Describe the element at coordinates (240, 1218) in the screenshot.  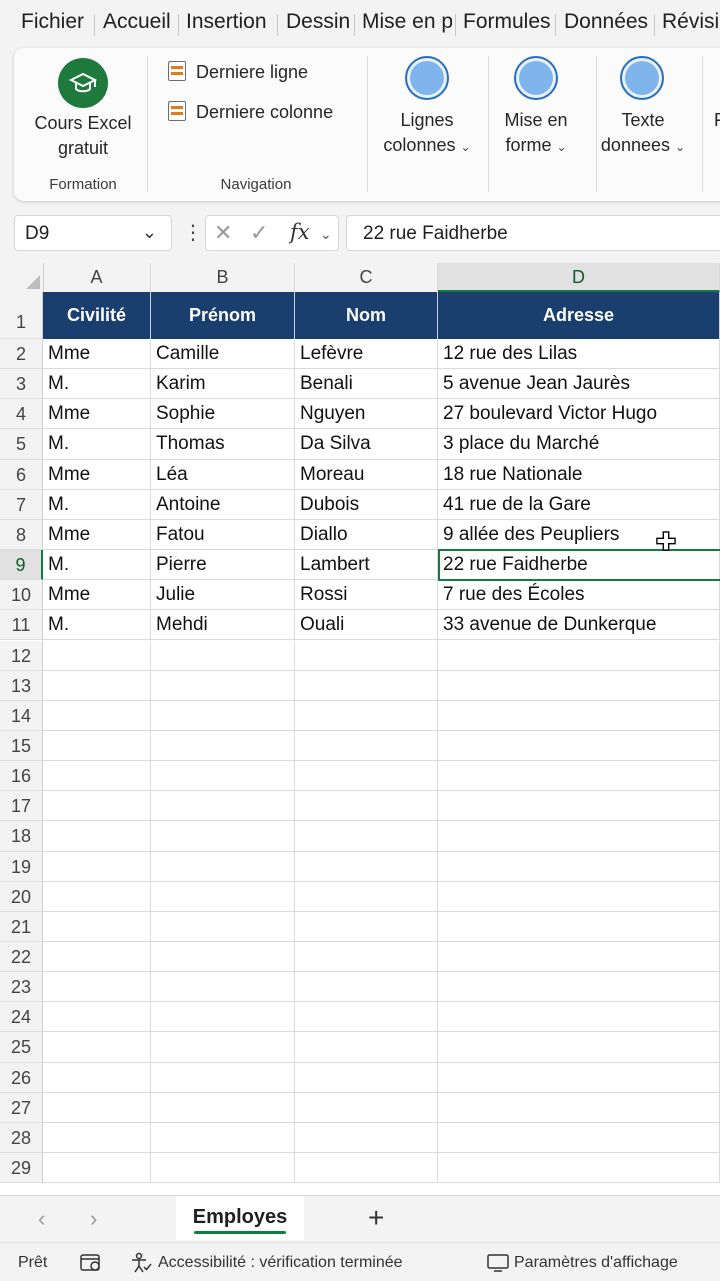
I see `sheet-tab-employes: Employes` at that location.